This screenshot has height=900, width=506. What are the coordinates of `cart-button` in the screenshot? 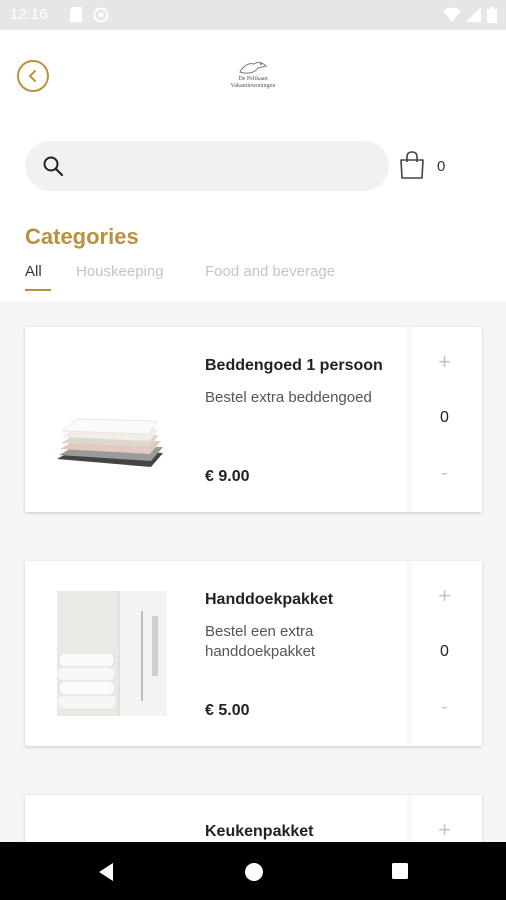 It's located at (412, 167).